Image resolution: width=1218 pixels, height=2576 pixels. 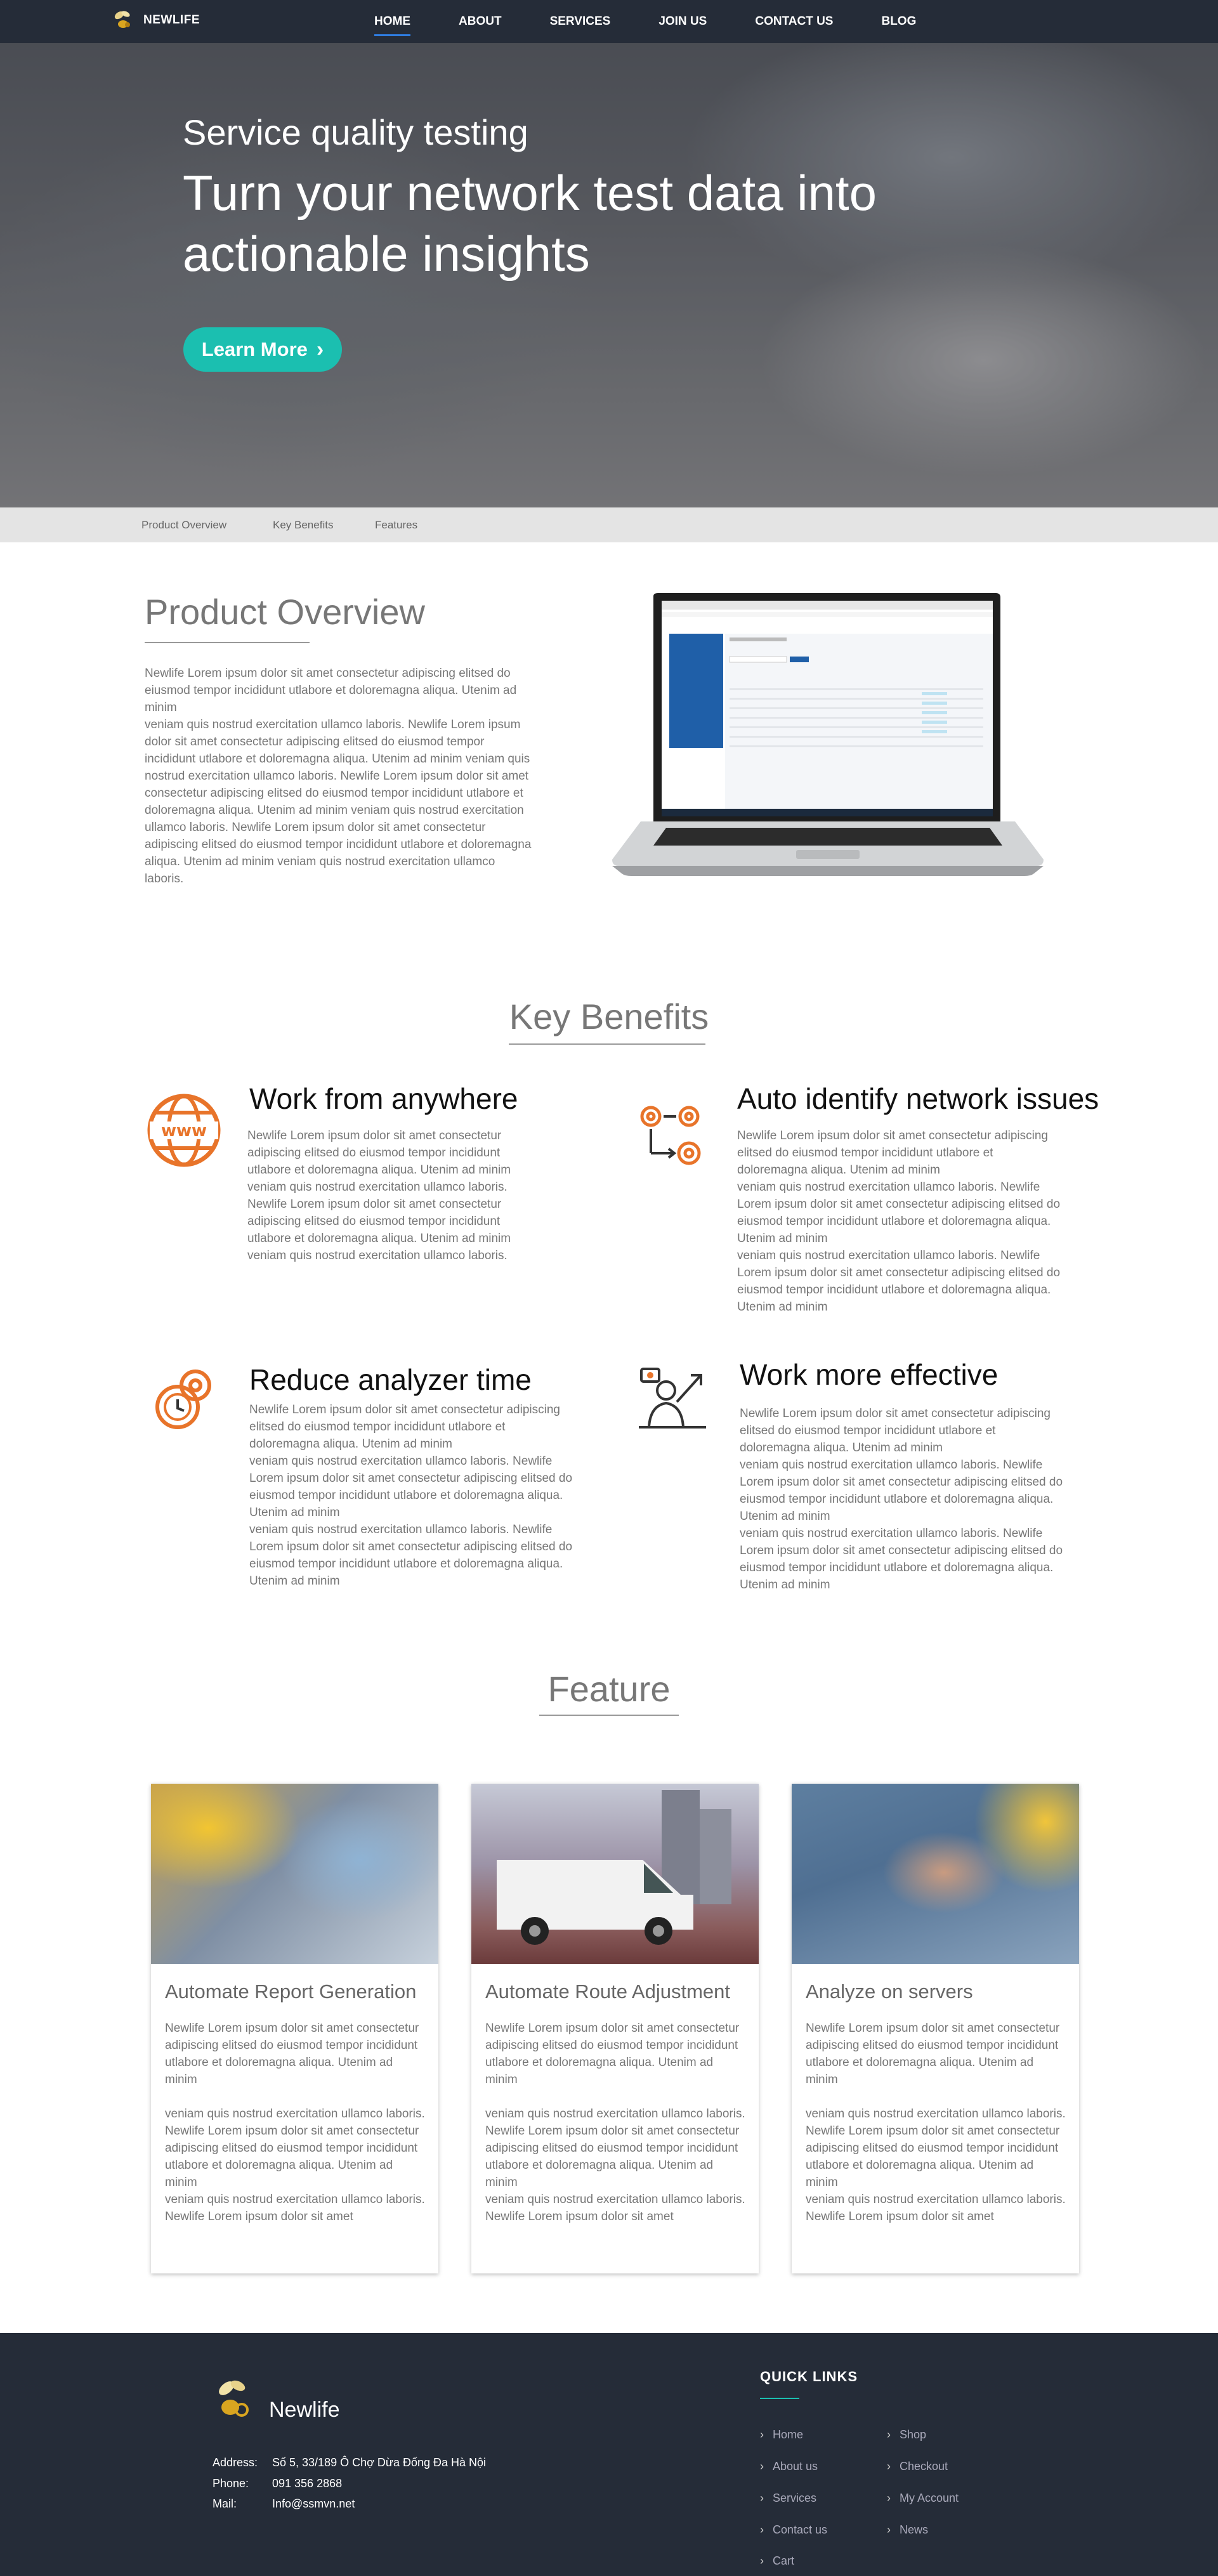 I want to click on svg-text: www, so click(x=184, y=1131).